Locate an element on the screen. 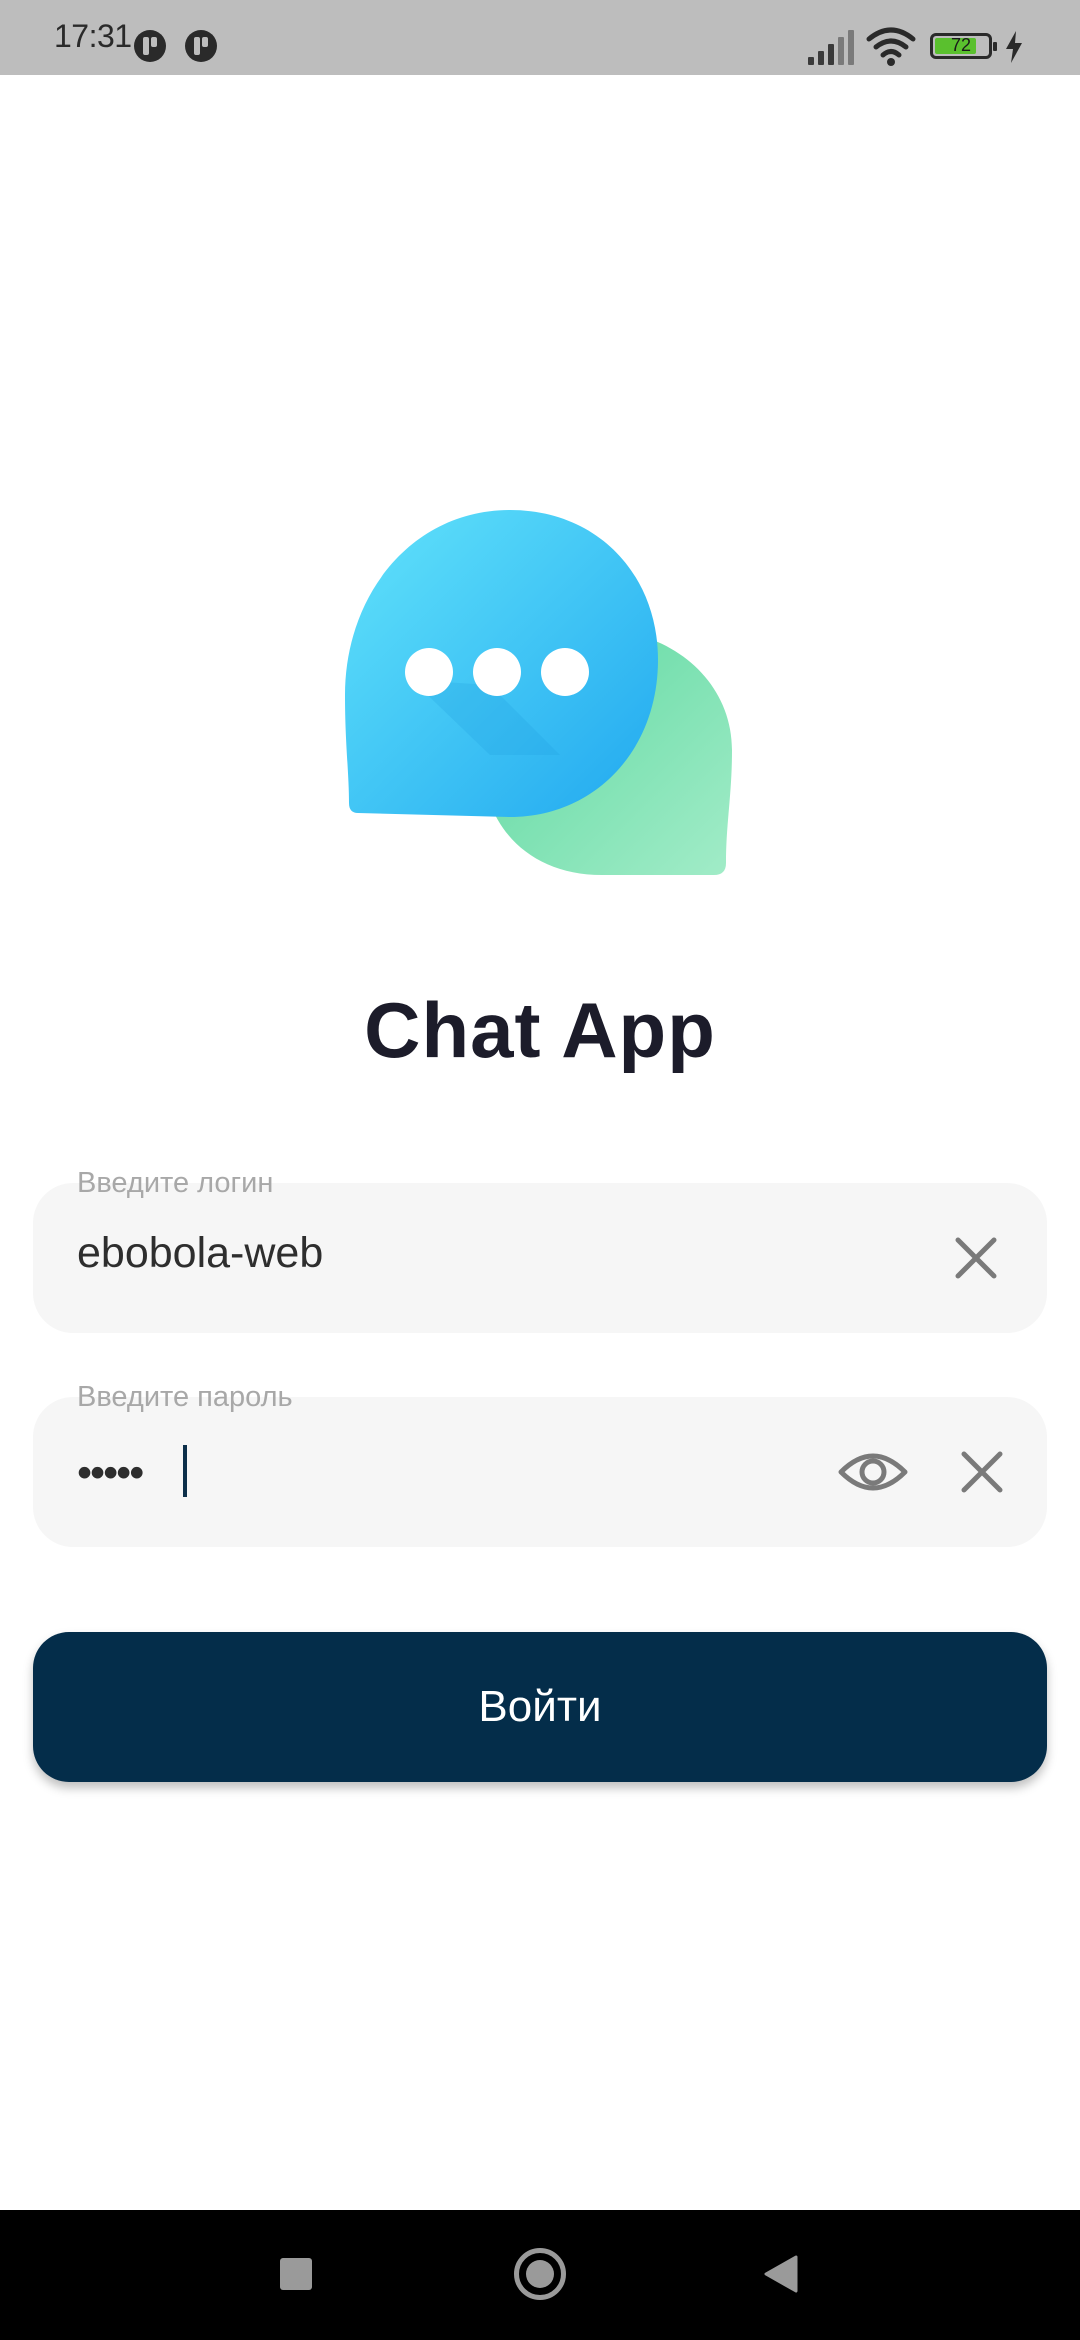 This screenshot has height=2340, width=1080. battery-icon: 72 is located at coordinates (963, 46).